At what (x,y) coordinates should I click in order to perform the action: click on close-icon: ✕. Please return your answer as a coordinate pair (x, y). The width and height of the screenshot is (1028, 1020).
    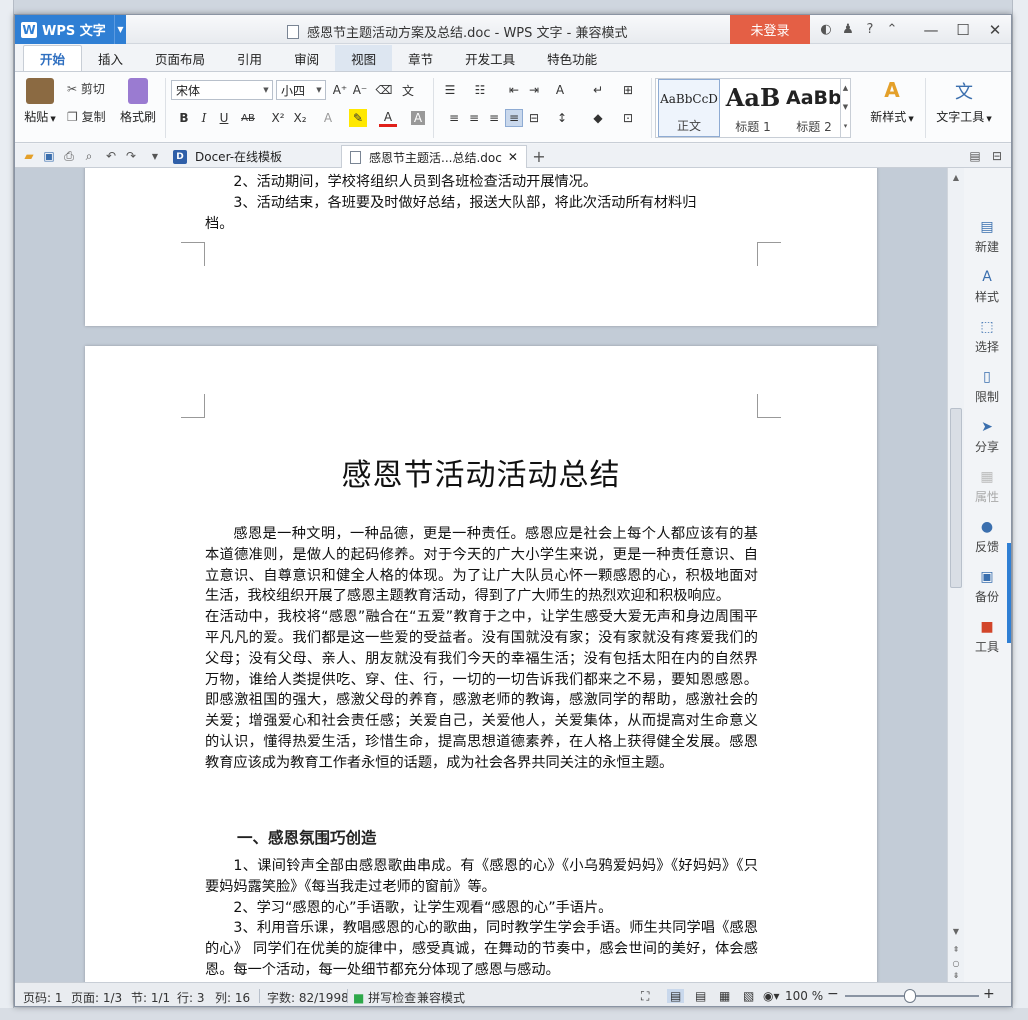
    Looking at the image, I should click on (995, 29).